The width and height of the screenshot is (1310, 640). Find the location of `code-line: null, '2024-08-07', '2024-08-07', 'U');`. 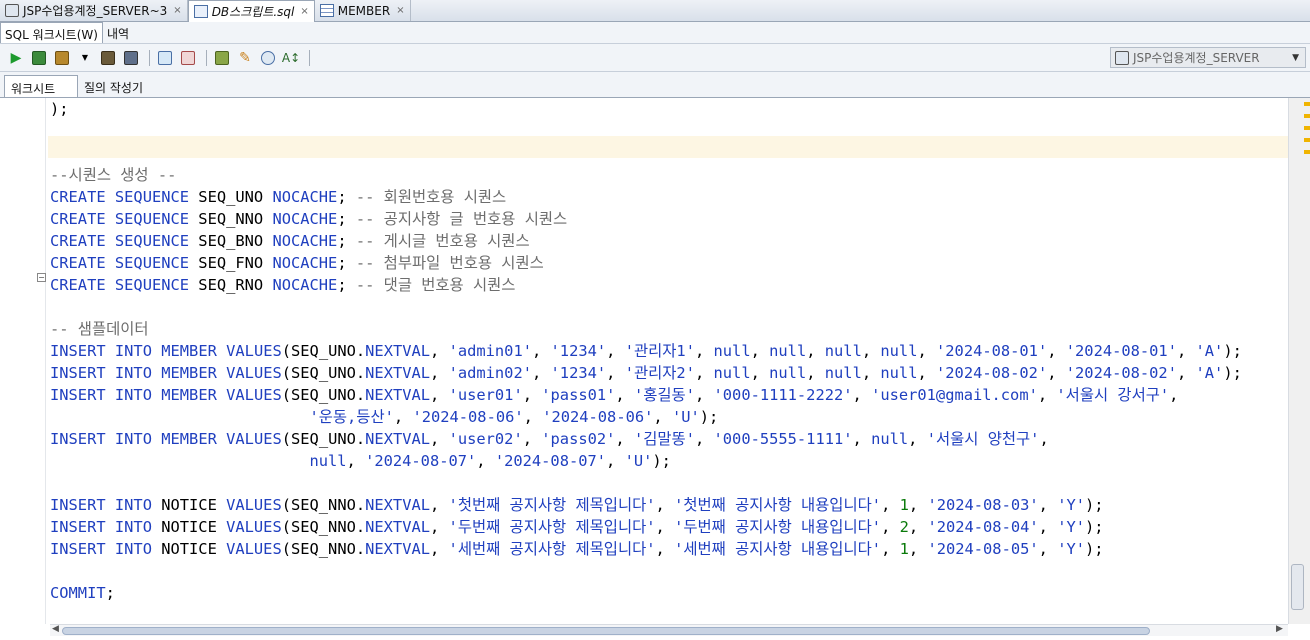

code-line: null, '2024-08-07', '2024-08-07', 'U'); is located at coordinates (669, 461).